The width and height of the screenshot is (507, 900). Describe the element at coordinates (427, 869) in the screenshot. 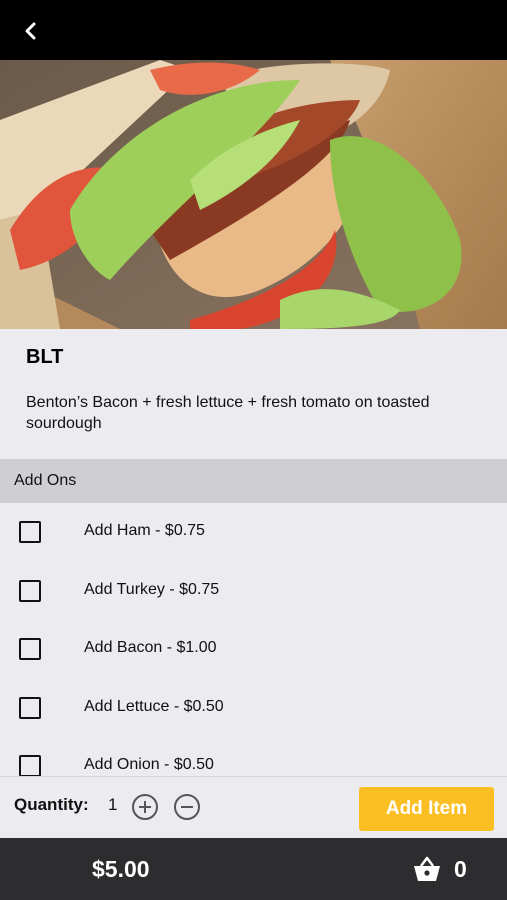

I see `shopping-basket-icon` at that location.